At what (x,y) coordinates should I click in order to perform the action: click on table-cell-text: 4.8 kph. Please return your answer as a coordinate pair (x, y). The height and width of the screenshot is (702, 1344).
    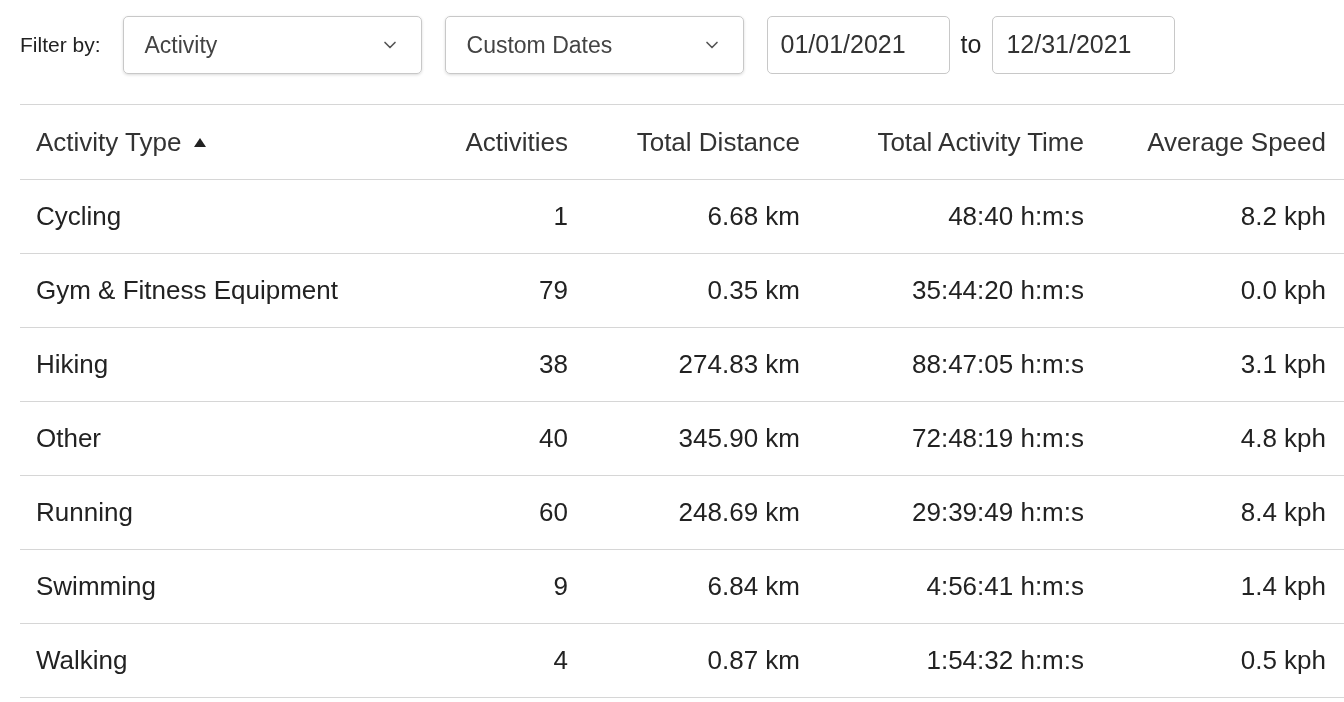
    Looking at the image, I should click on (1283, 438).